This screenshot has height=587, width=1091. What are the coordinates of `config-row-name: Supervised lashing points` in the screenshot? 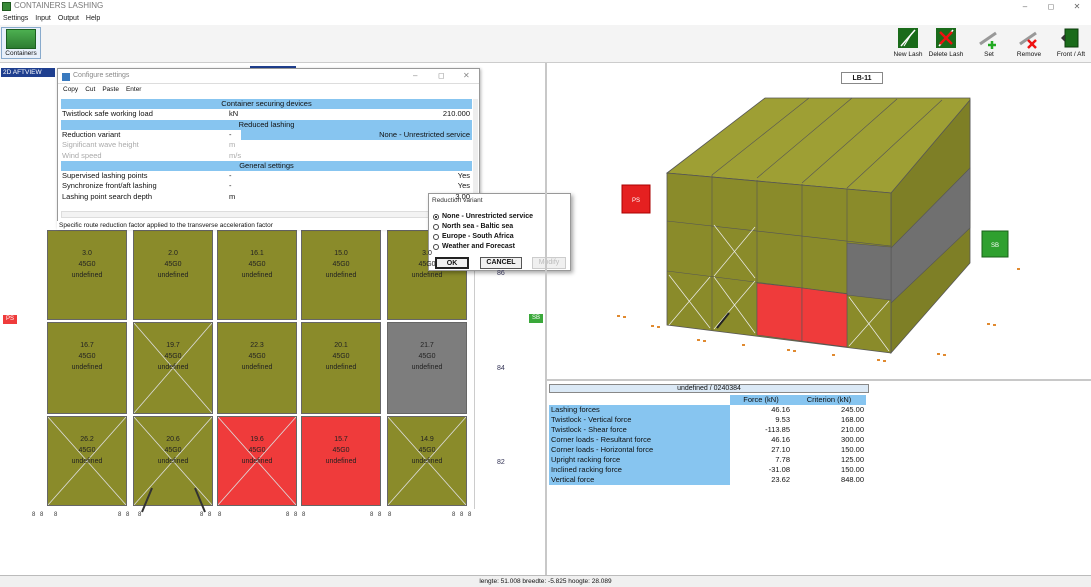 It's located at (105, 176).